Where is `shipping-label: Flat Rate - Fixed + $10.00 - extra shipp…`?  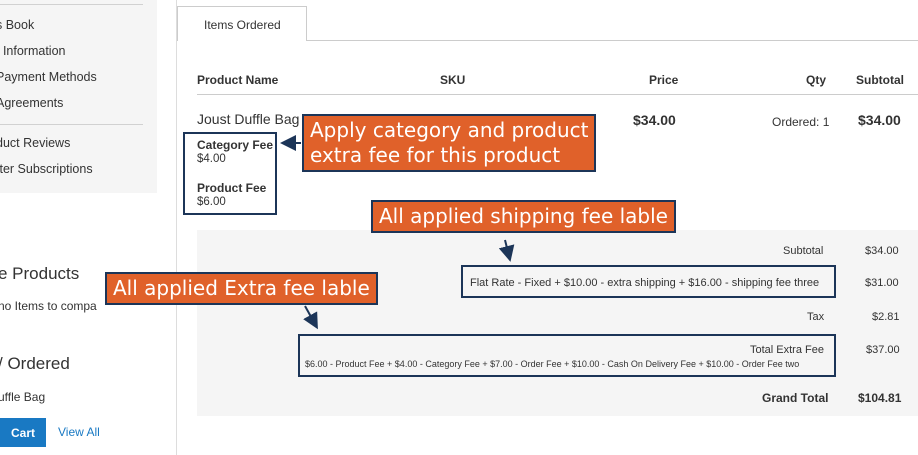 shipping-label: Flat Rate - Fixed + $10.00 - extra shipp… is located at coordinates (645, 283).